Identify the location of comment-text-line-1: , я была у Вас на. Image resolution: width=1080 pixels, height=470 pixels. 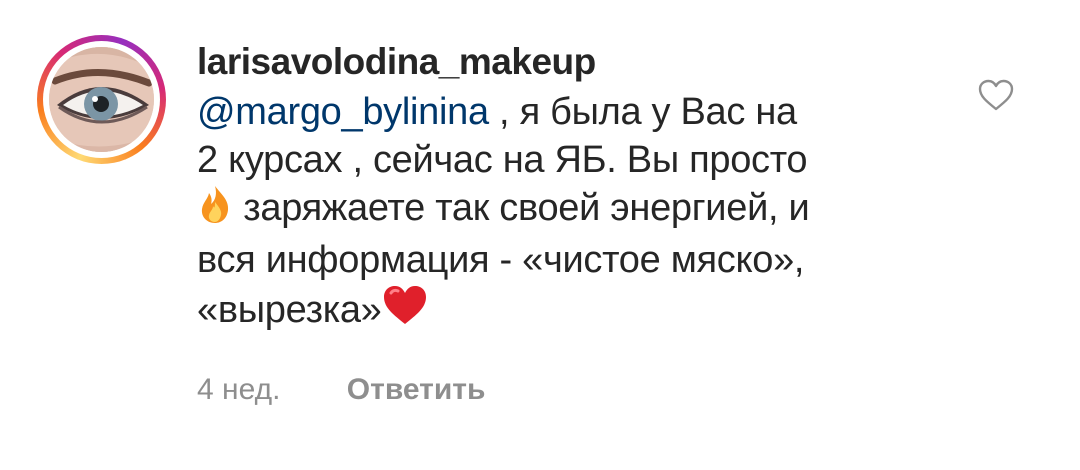
(642, 112).